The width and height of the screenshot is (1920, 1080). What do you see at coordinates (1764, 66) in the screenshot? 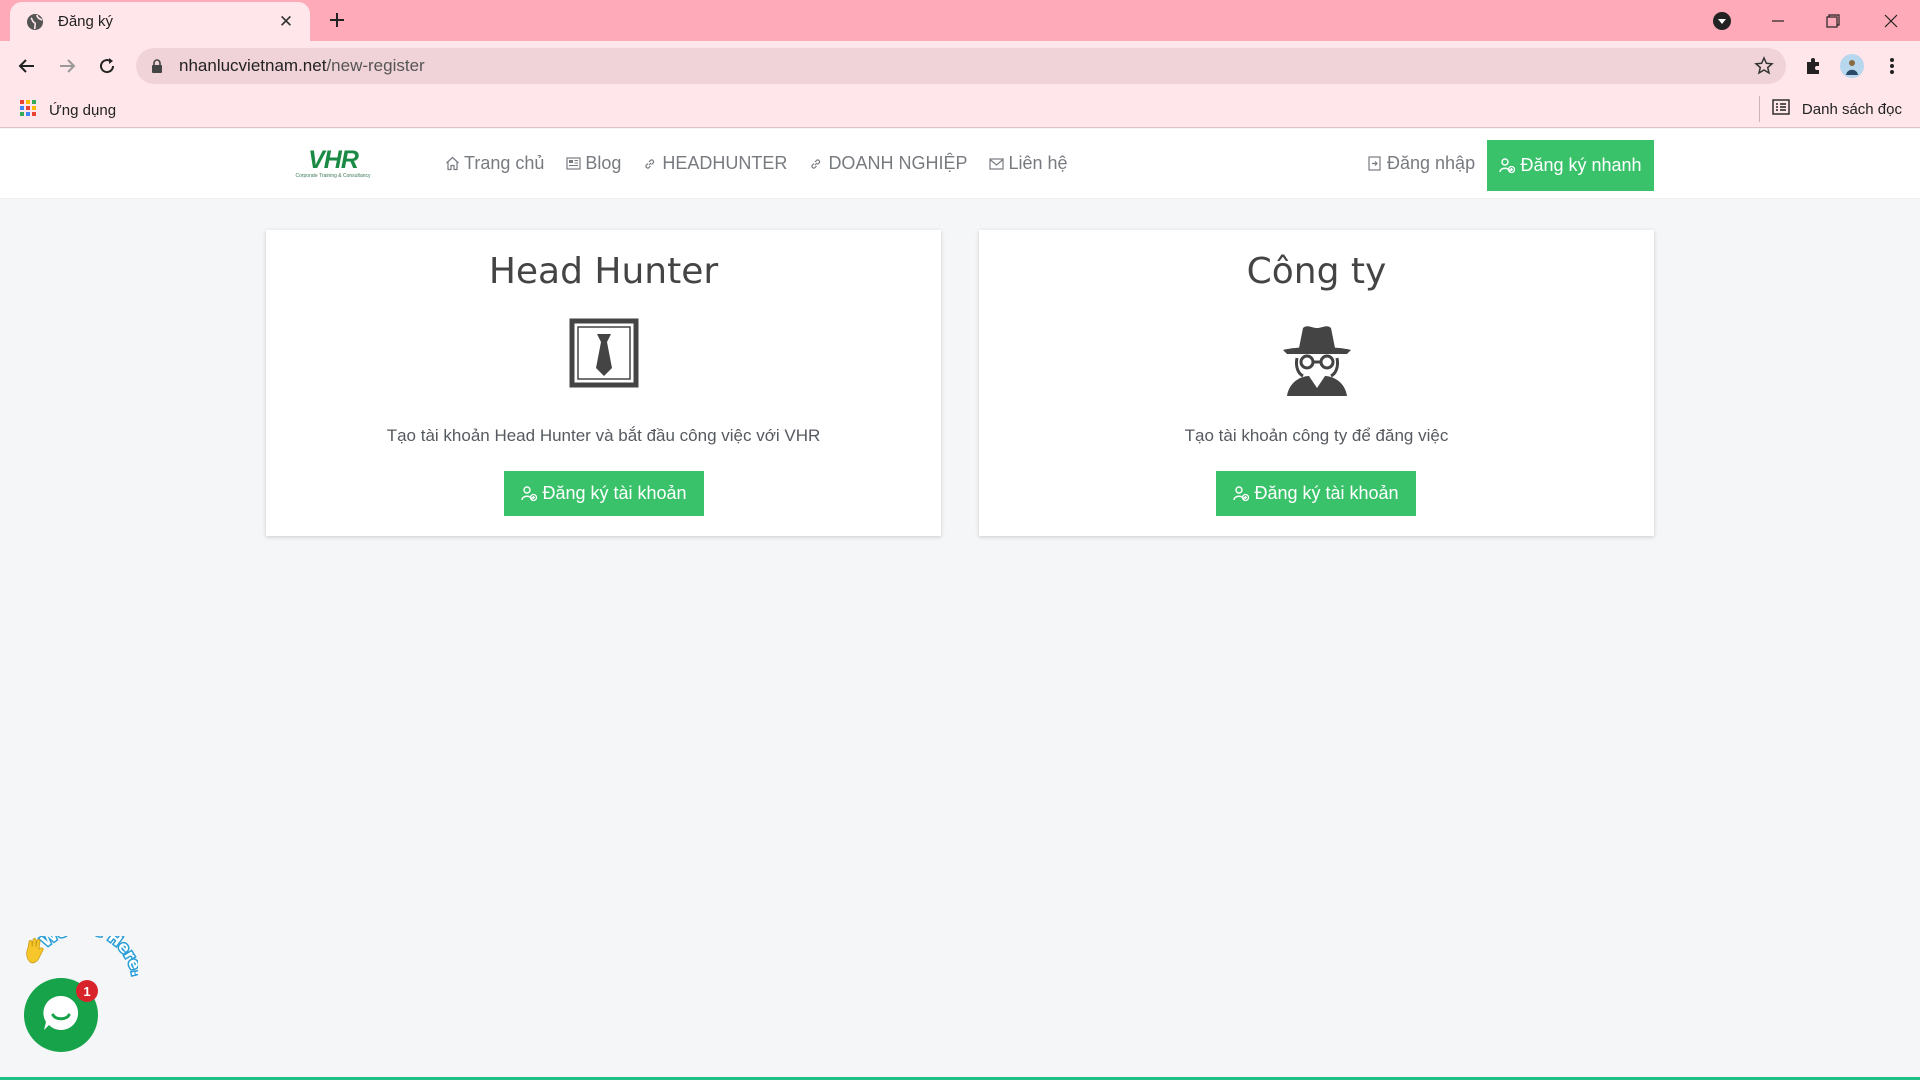
I see `bookmark-star-icon` at bounding box center [1764, 66].